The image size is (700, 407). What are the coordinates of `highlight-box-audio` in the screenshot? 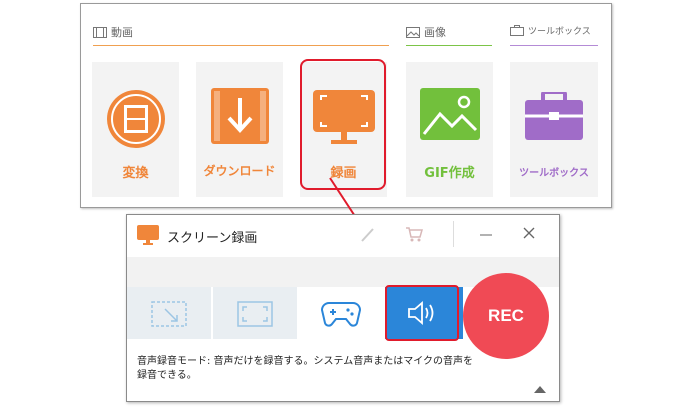 It's located at (422, 313).